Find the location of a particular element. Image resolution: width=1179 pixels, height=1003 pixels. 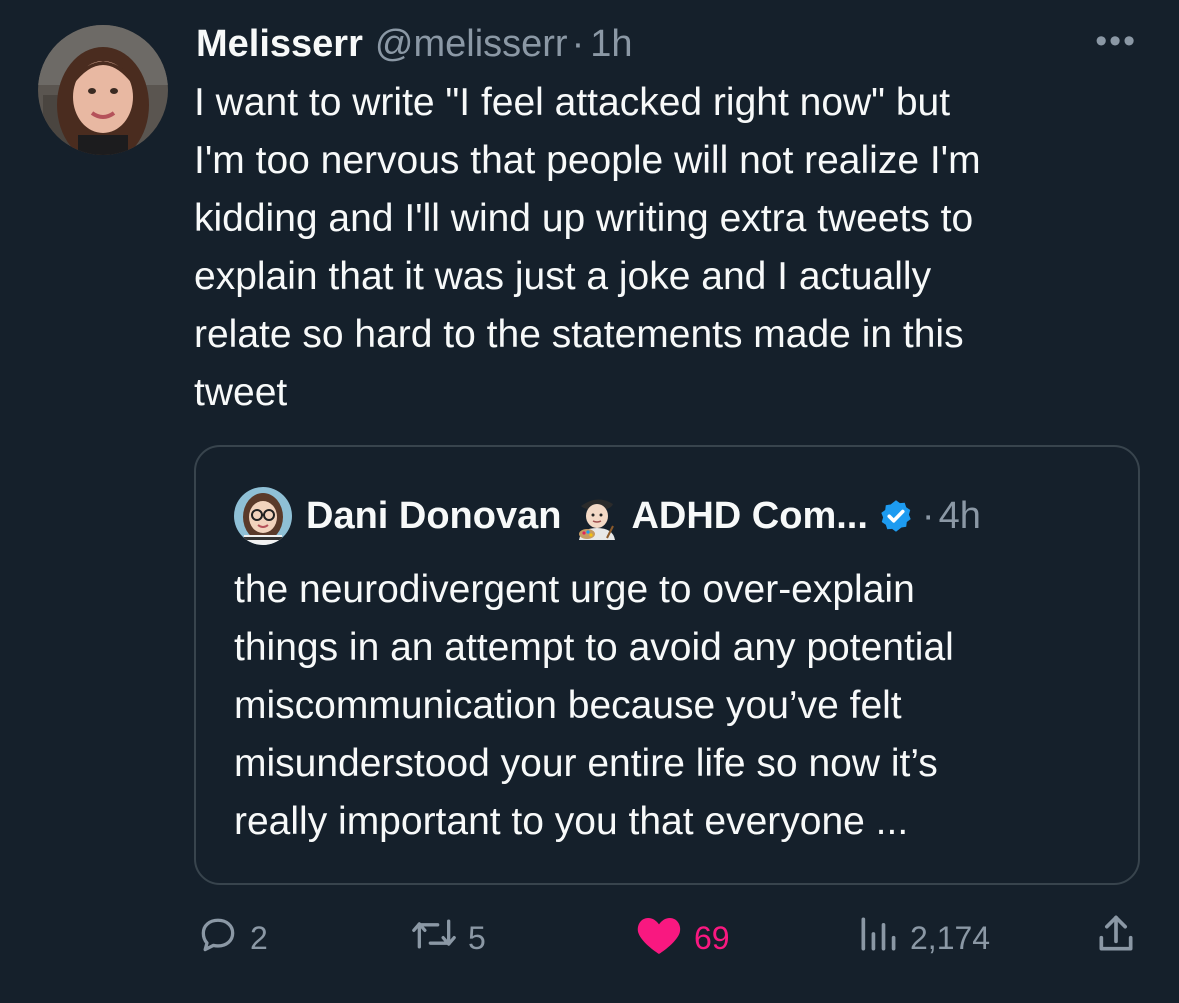

reply-button: 2 is located at coordinates (232, 938).